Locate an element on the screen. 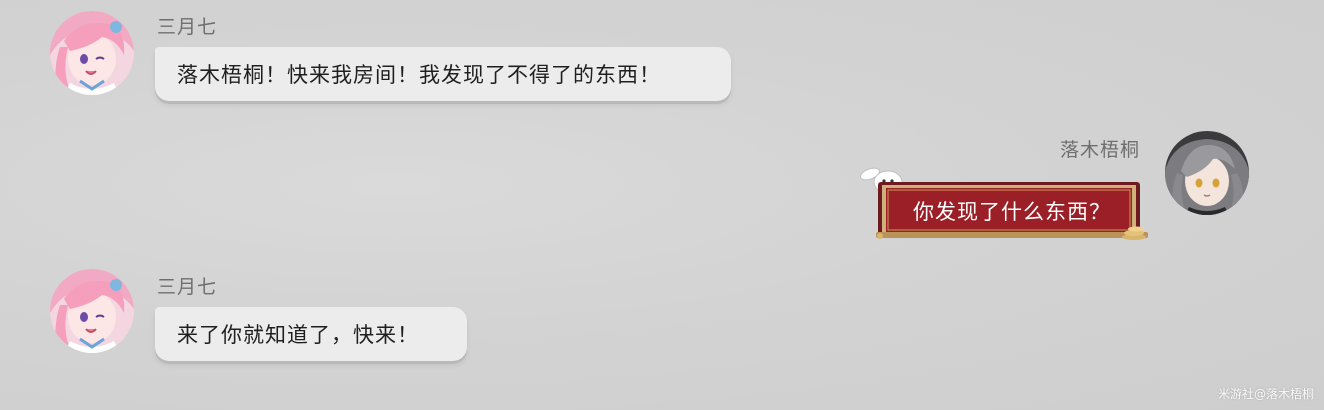  sender-name: 落木梧桐 is located at coordinates (1100, 150).